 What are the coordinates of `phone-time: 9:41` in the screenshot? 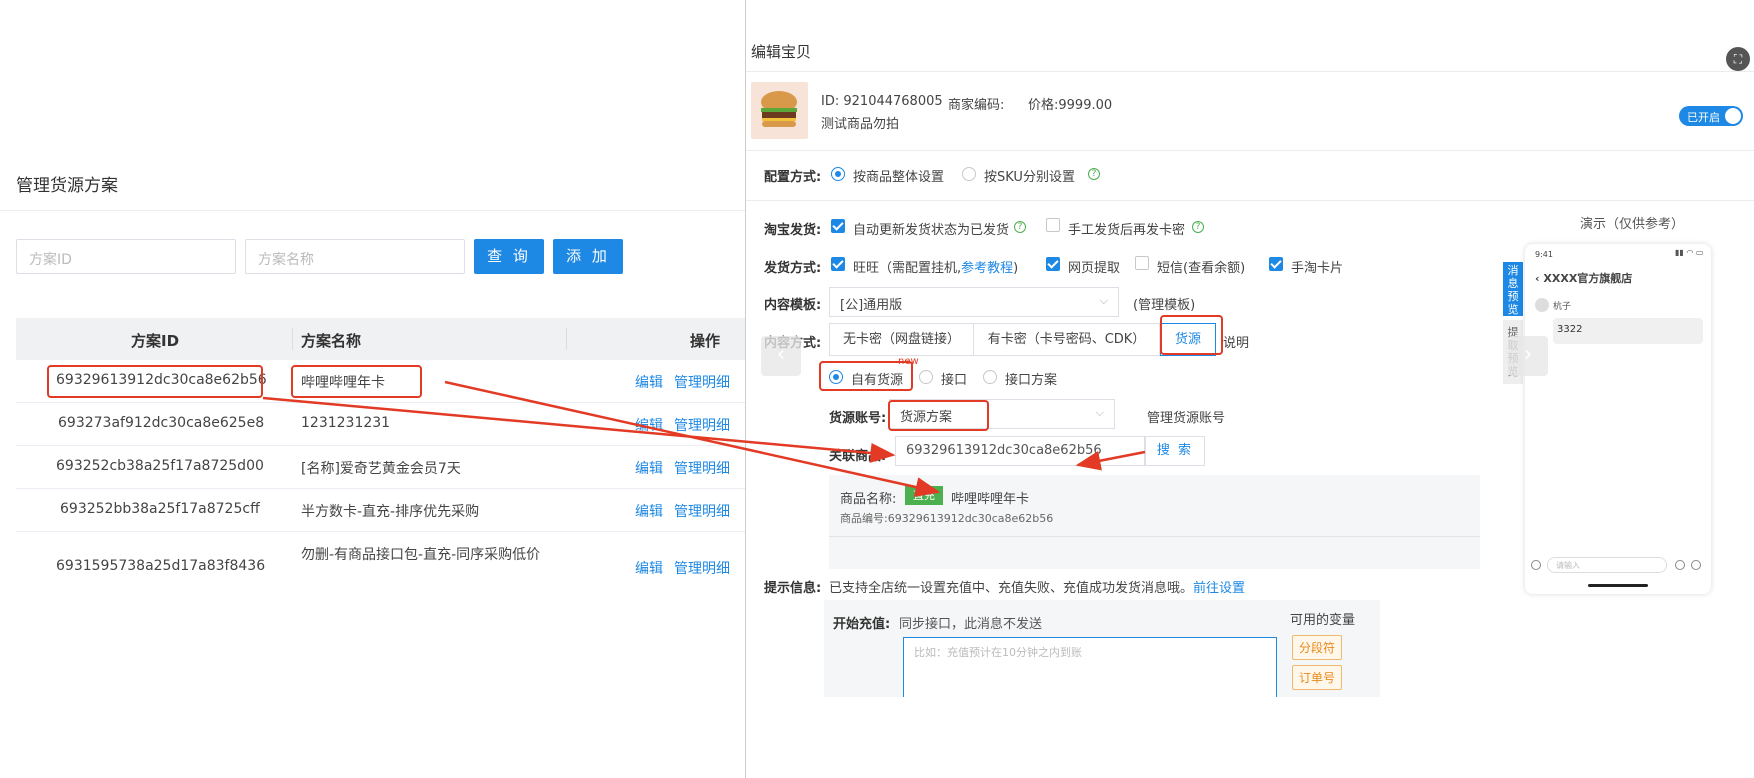 It's located at (1544, 254).